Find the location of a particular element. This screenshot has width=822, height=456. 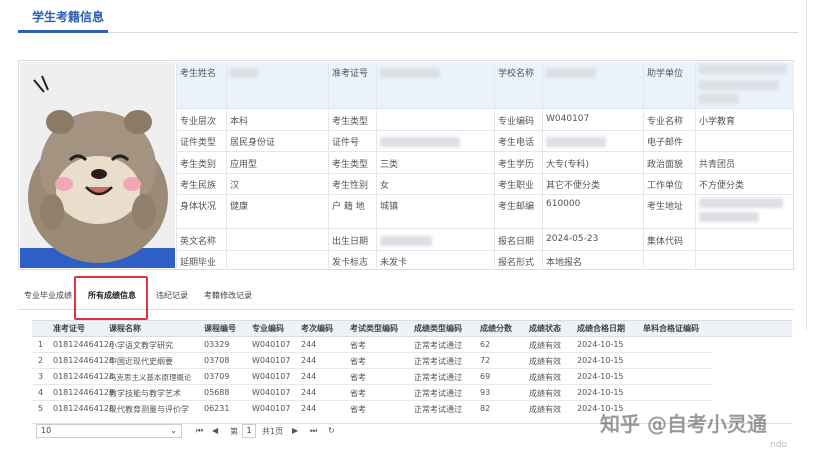

tab-major-grad-scores: 专业毕业成绩 is located at coordinates (48, 295).